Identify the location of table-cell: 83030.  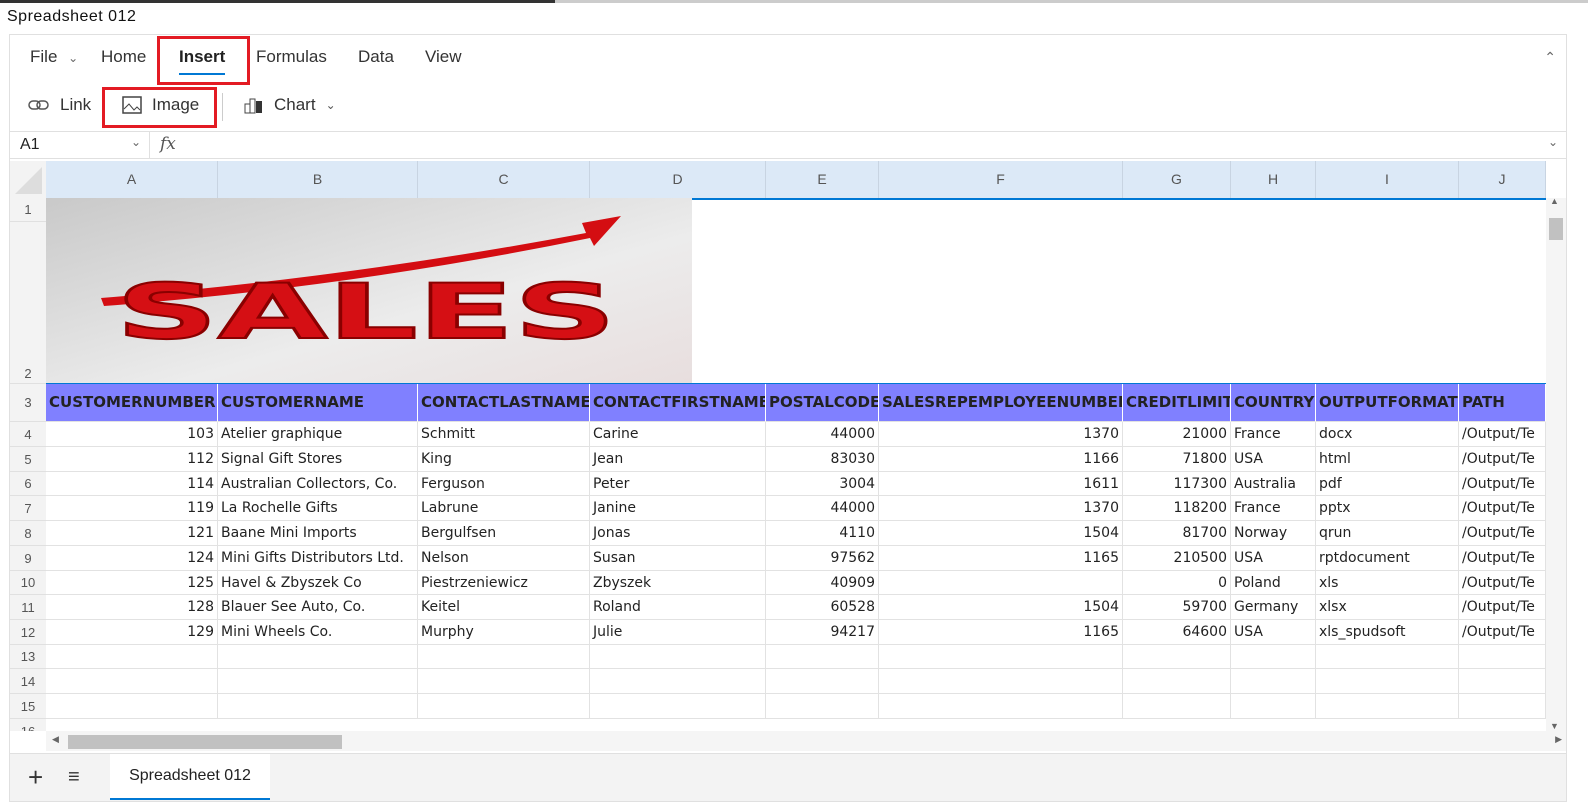
(822, 459).